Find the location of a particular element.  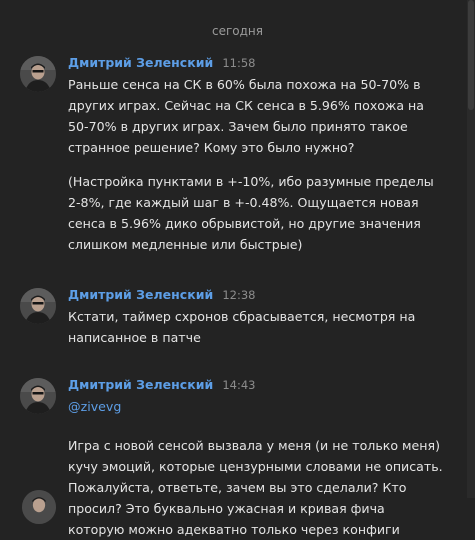

message-header: Дмитрий Зеленский 14:43 is located at coordinates (256, 384).